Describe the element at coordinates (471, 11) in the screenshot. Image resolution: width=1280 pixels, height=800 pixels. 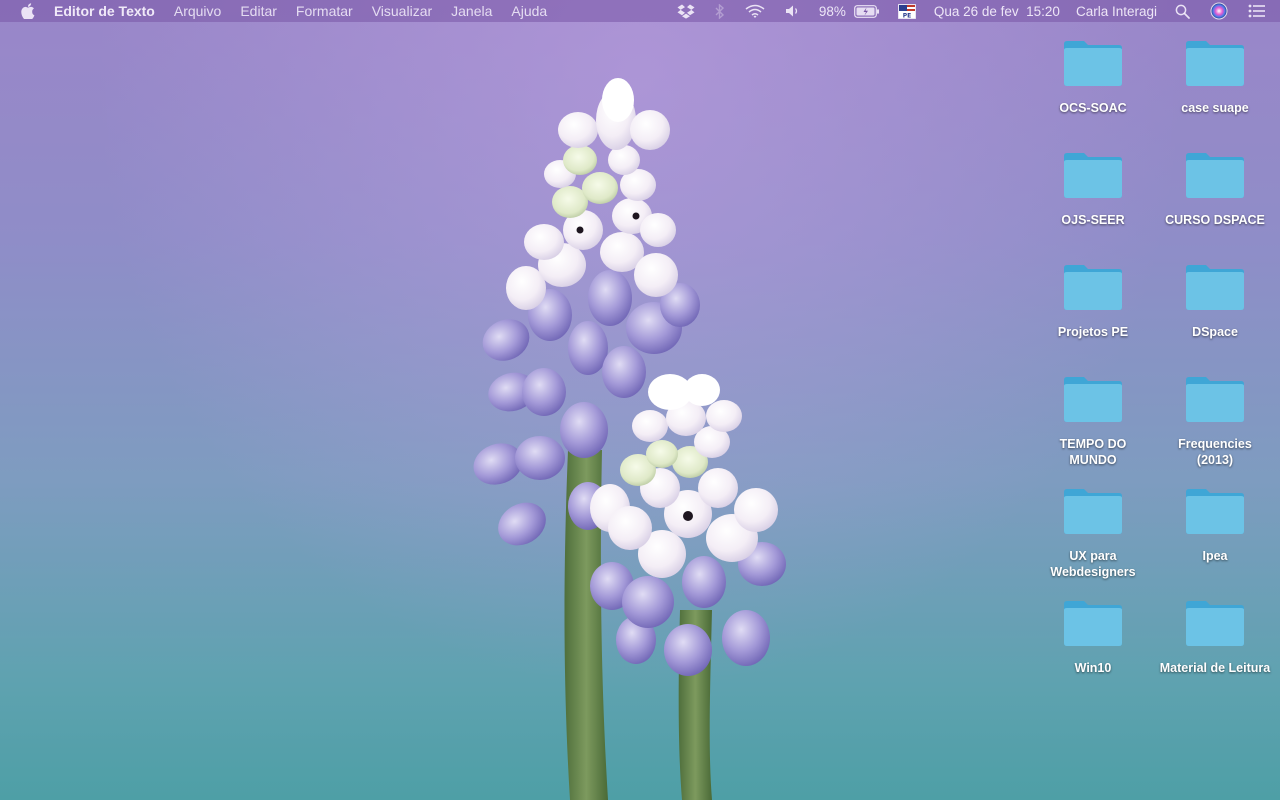
I see `menu-janela: Janela` at that location.